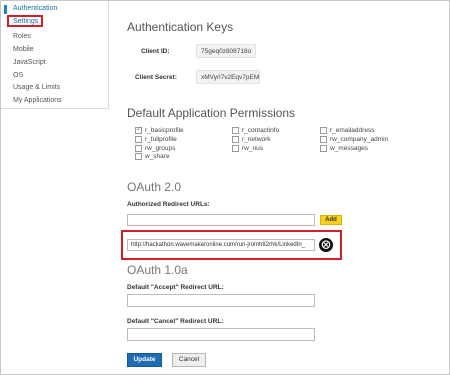 This screenshot has height=375, width=450. I want to click on oauth2-heading: OAuth 2.0, so click(154, 187).